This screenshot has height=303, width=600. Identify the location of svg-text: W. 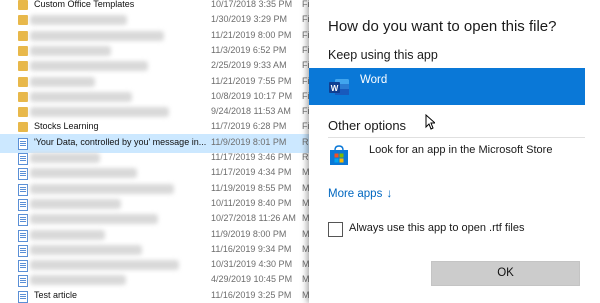
(335, 88).